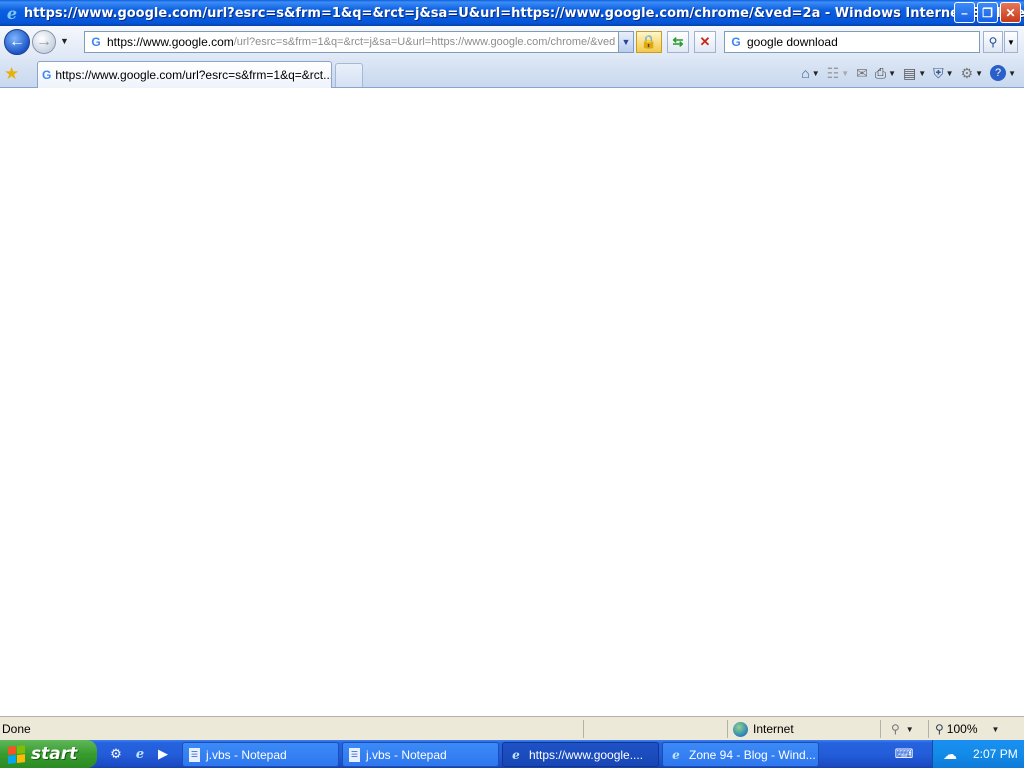 The height and width of the screenshot is (768, 1024). Describe the element at coordinates (833, 72) in the screenshot. I see `rss-feed-icon: ☷` at that location.